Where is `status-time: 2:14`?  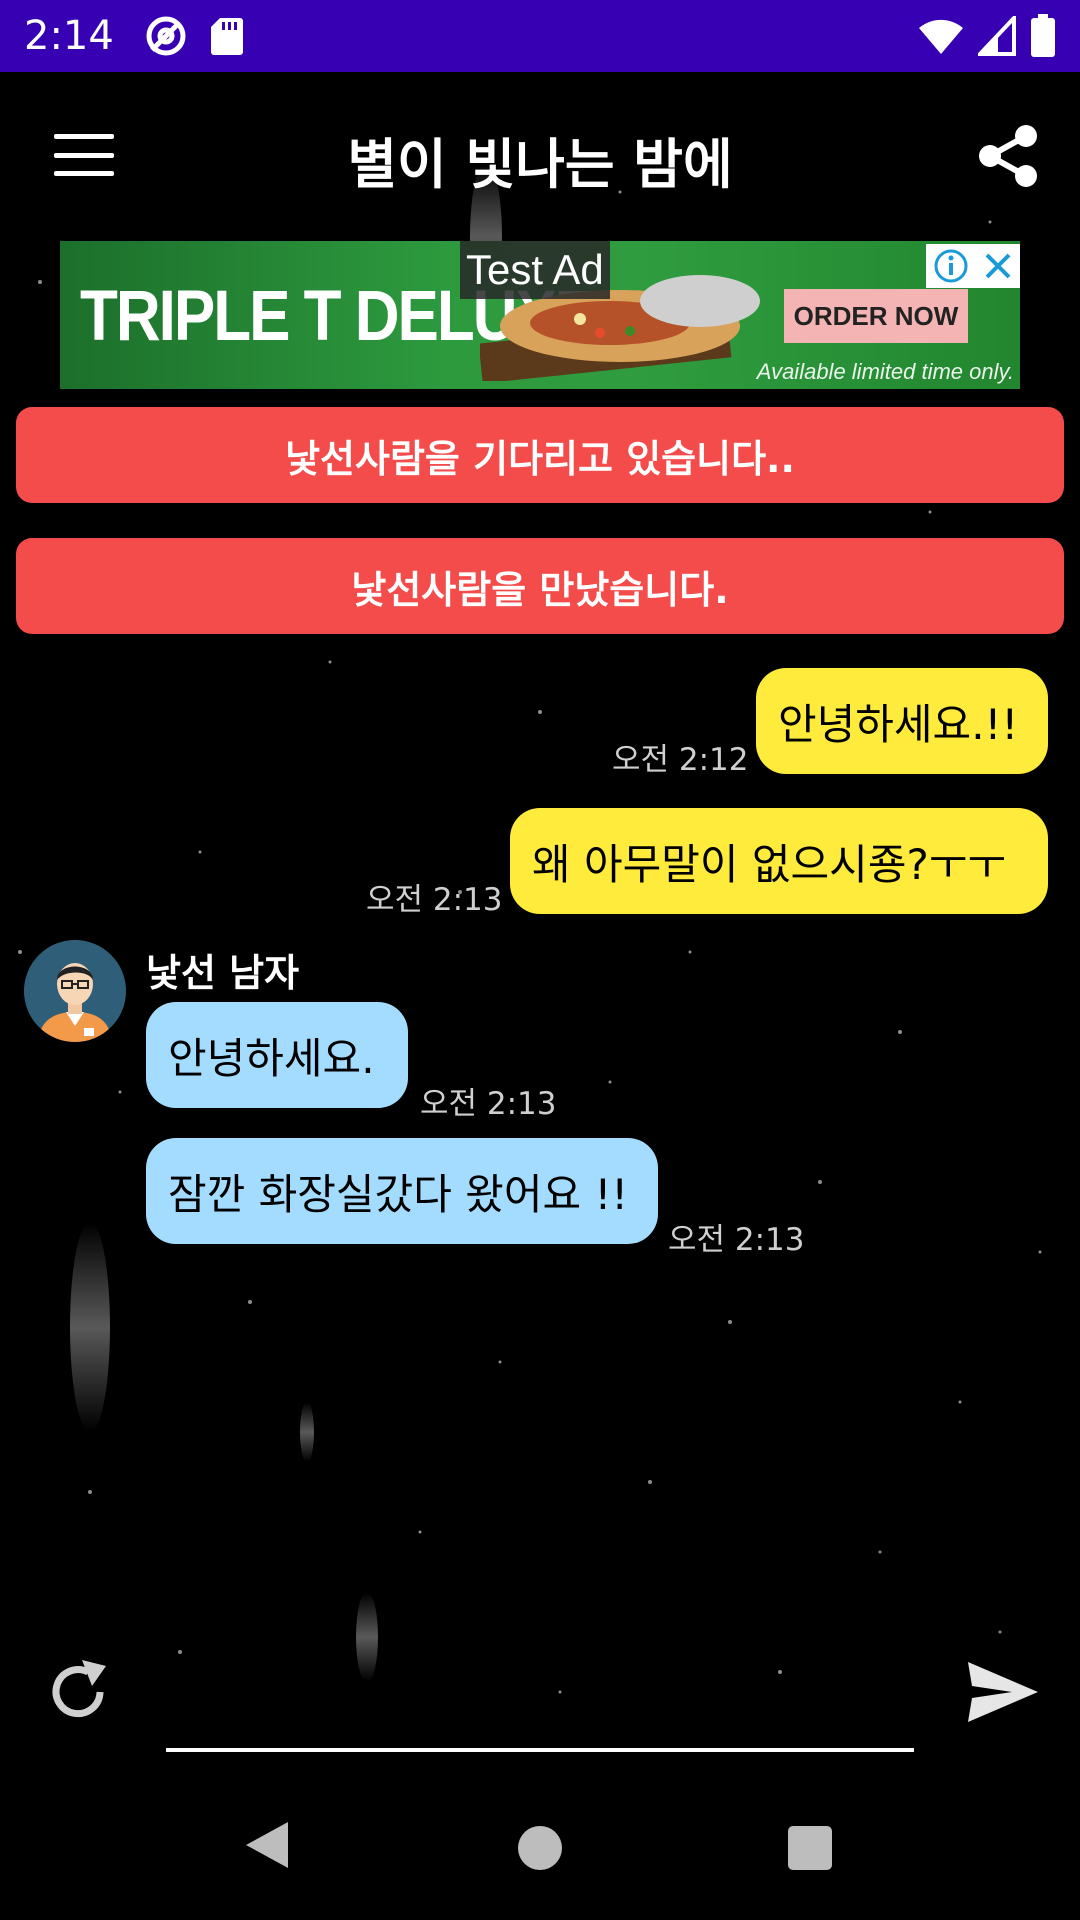
status-time: 2:14 is located at coordinates (69, 36).